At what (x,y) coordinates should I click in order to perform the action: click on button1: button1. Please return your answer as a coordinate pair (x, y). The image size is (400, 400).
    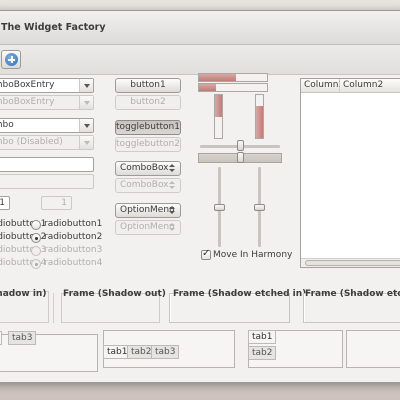
    Looking at the image, I should click on (148, 85).